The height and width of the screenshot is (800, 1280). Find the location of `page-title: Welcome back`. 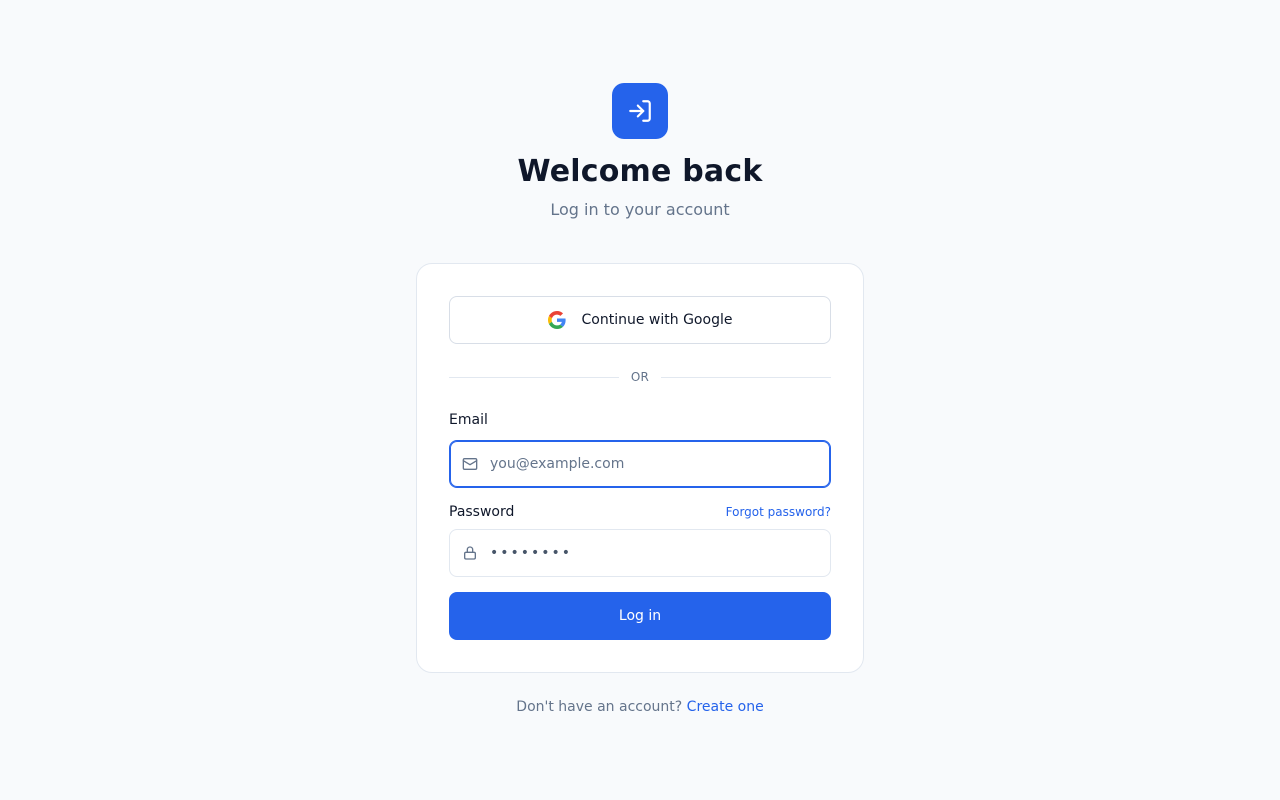

page-title: Welcome back is located at coordinates (640, 171).